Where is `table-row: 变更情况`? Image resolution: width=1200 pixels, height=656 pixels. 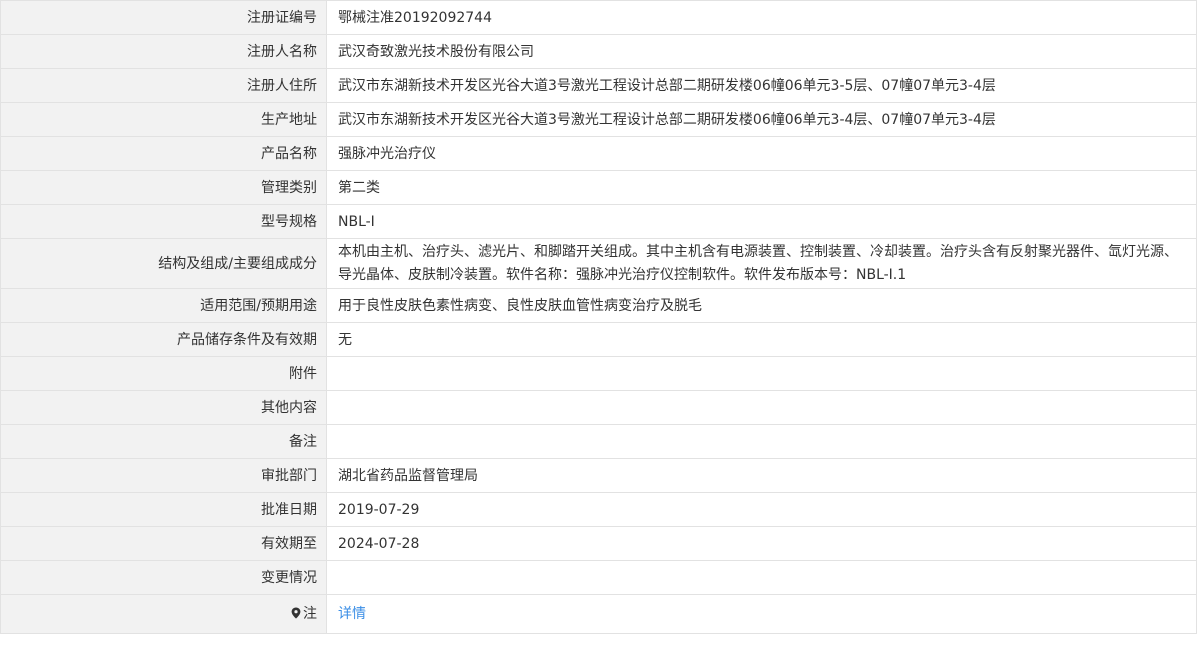 table-row: 变更情况 is located at coordinates (598, 577).